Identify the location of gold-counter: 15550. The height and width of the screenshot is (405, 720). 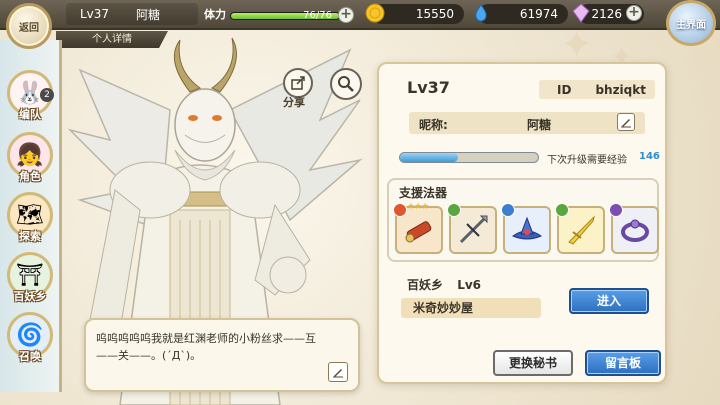
(414, 13).